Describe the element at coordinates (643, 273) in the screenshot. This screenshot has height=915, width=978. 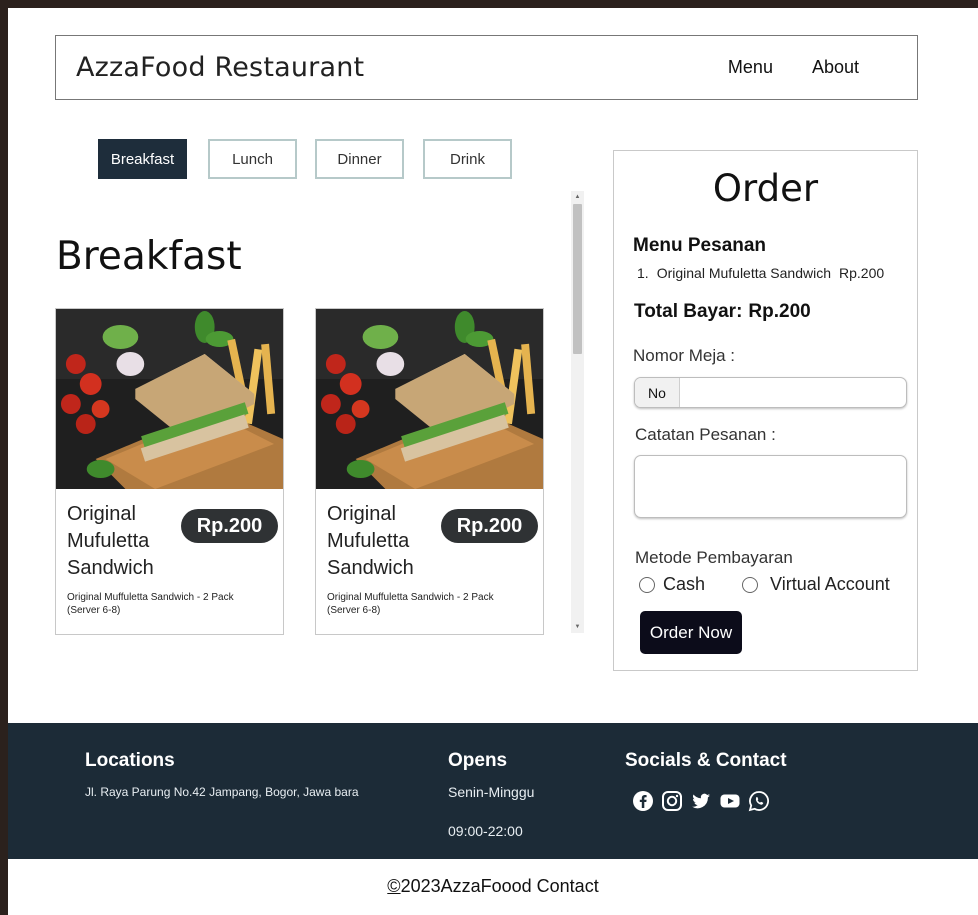
I see `order-item-index: 1.` at that location.